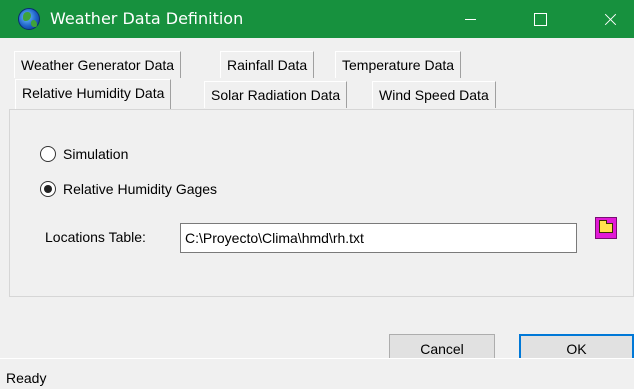 This screenshot has height=389, width=634. What do you see at coordinates (540, 19) in the screenshot?
I see `maximize-button` at bounding box center [540, 19].